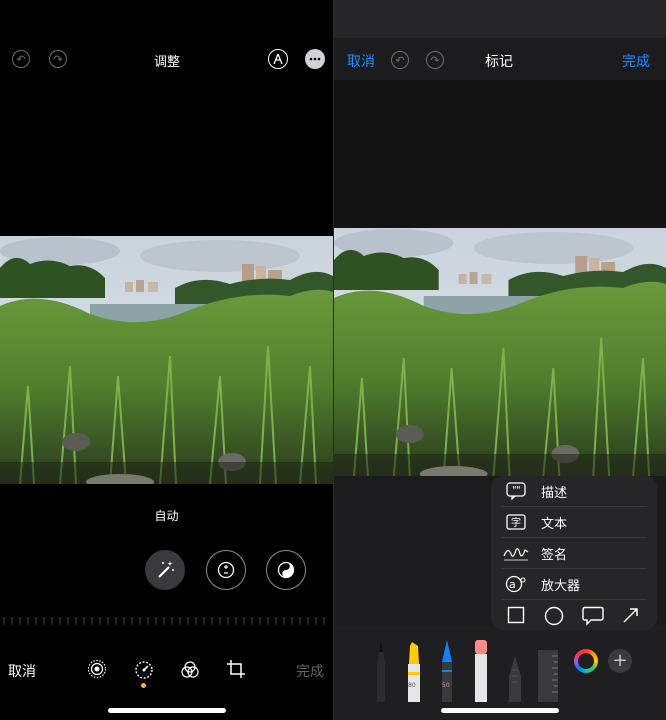 The image size is (666, 720). What do you see at coordinates (554, 555) in the screenshot?
I see `menu-item-label: 签名` at bounding box center [554, 555].